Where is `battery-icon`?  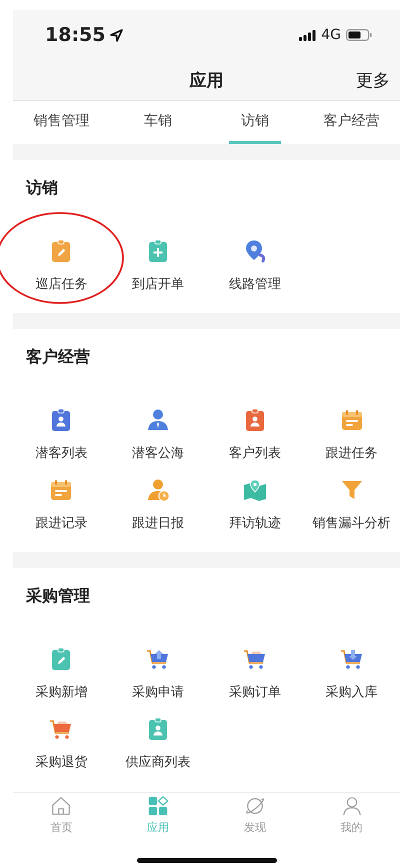
battery-icon is located at coordinates (359, 35).